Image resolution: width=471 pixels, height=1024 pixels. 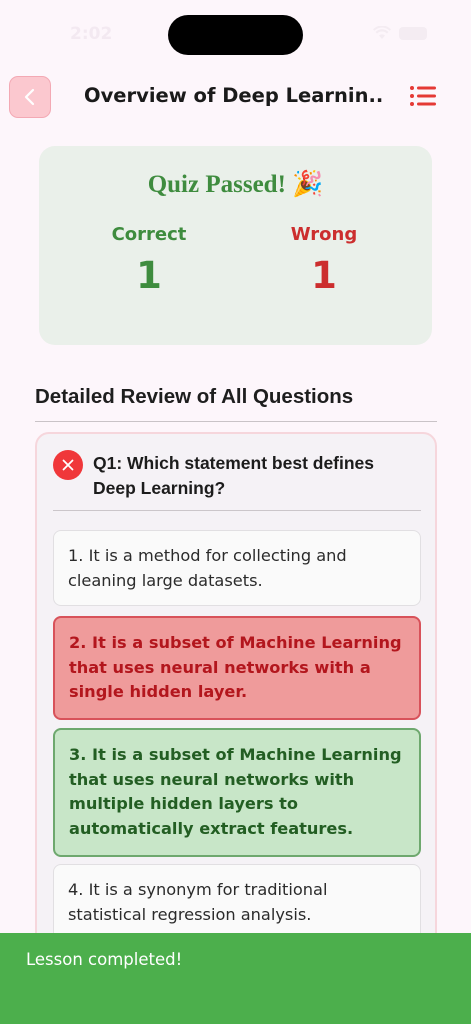 I want to click on correct-count: 1, so click(x=149, y=275).